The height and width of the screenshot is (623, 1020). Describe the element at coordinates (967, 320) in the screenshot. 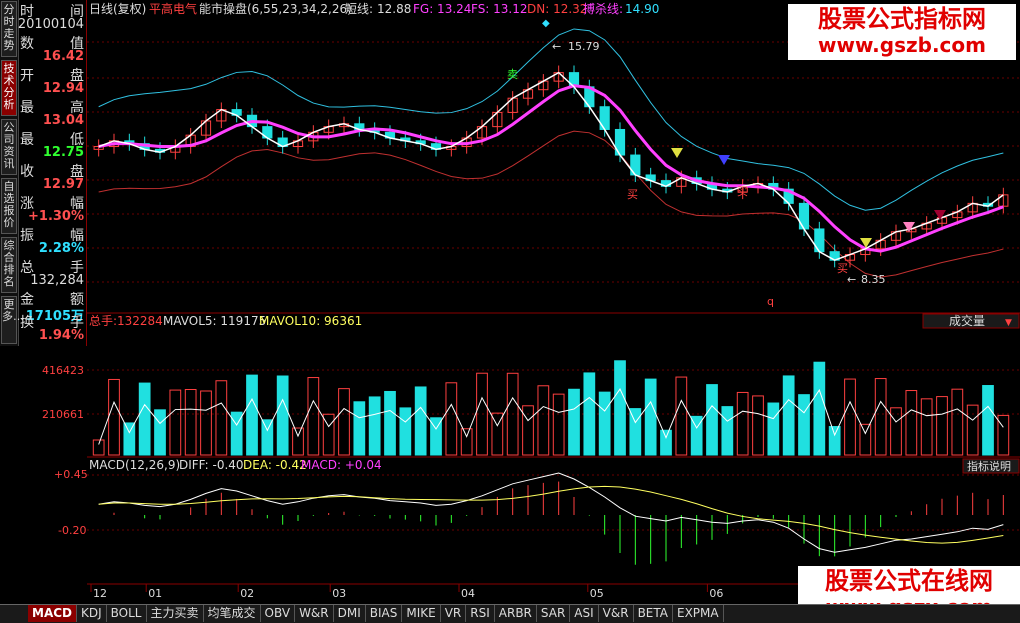

I see `volume-selector-label: 成交量` at that location.